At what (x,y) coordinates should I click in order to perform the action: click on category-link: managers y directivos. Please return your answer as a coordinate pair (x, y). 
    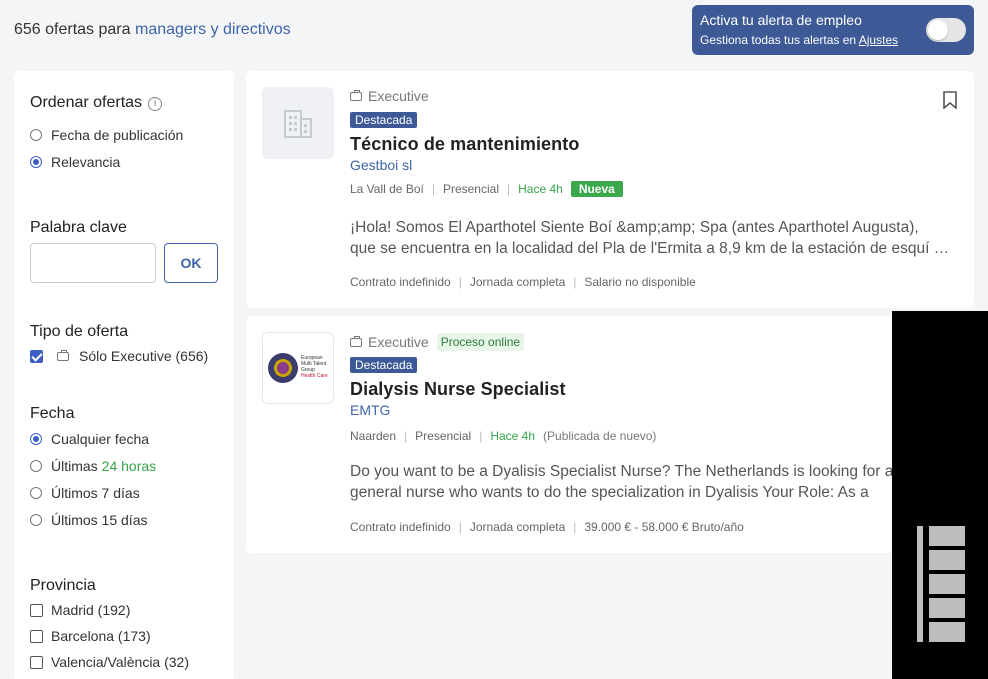
    Looking at the image, I should click on (213, 29).